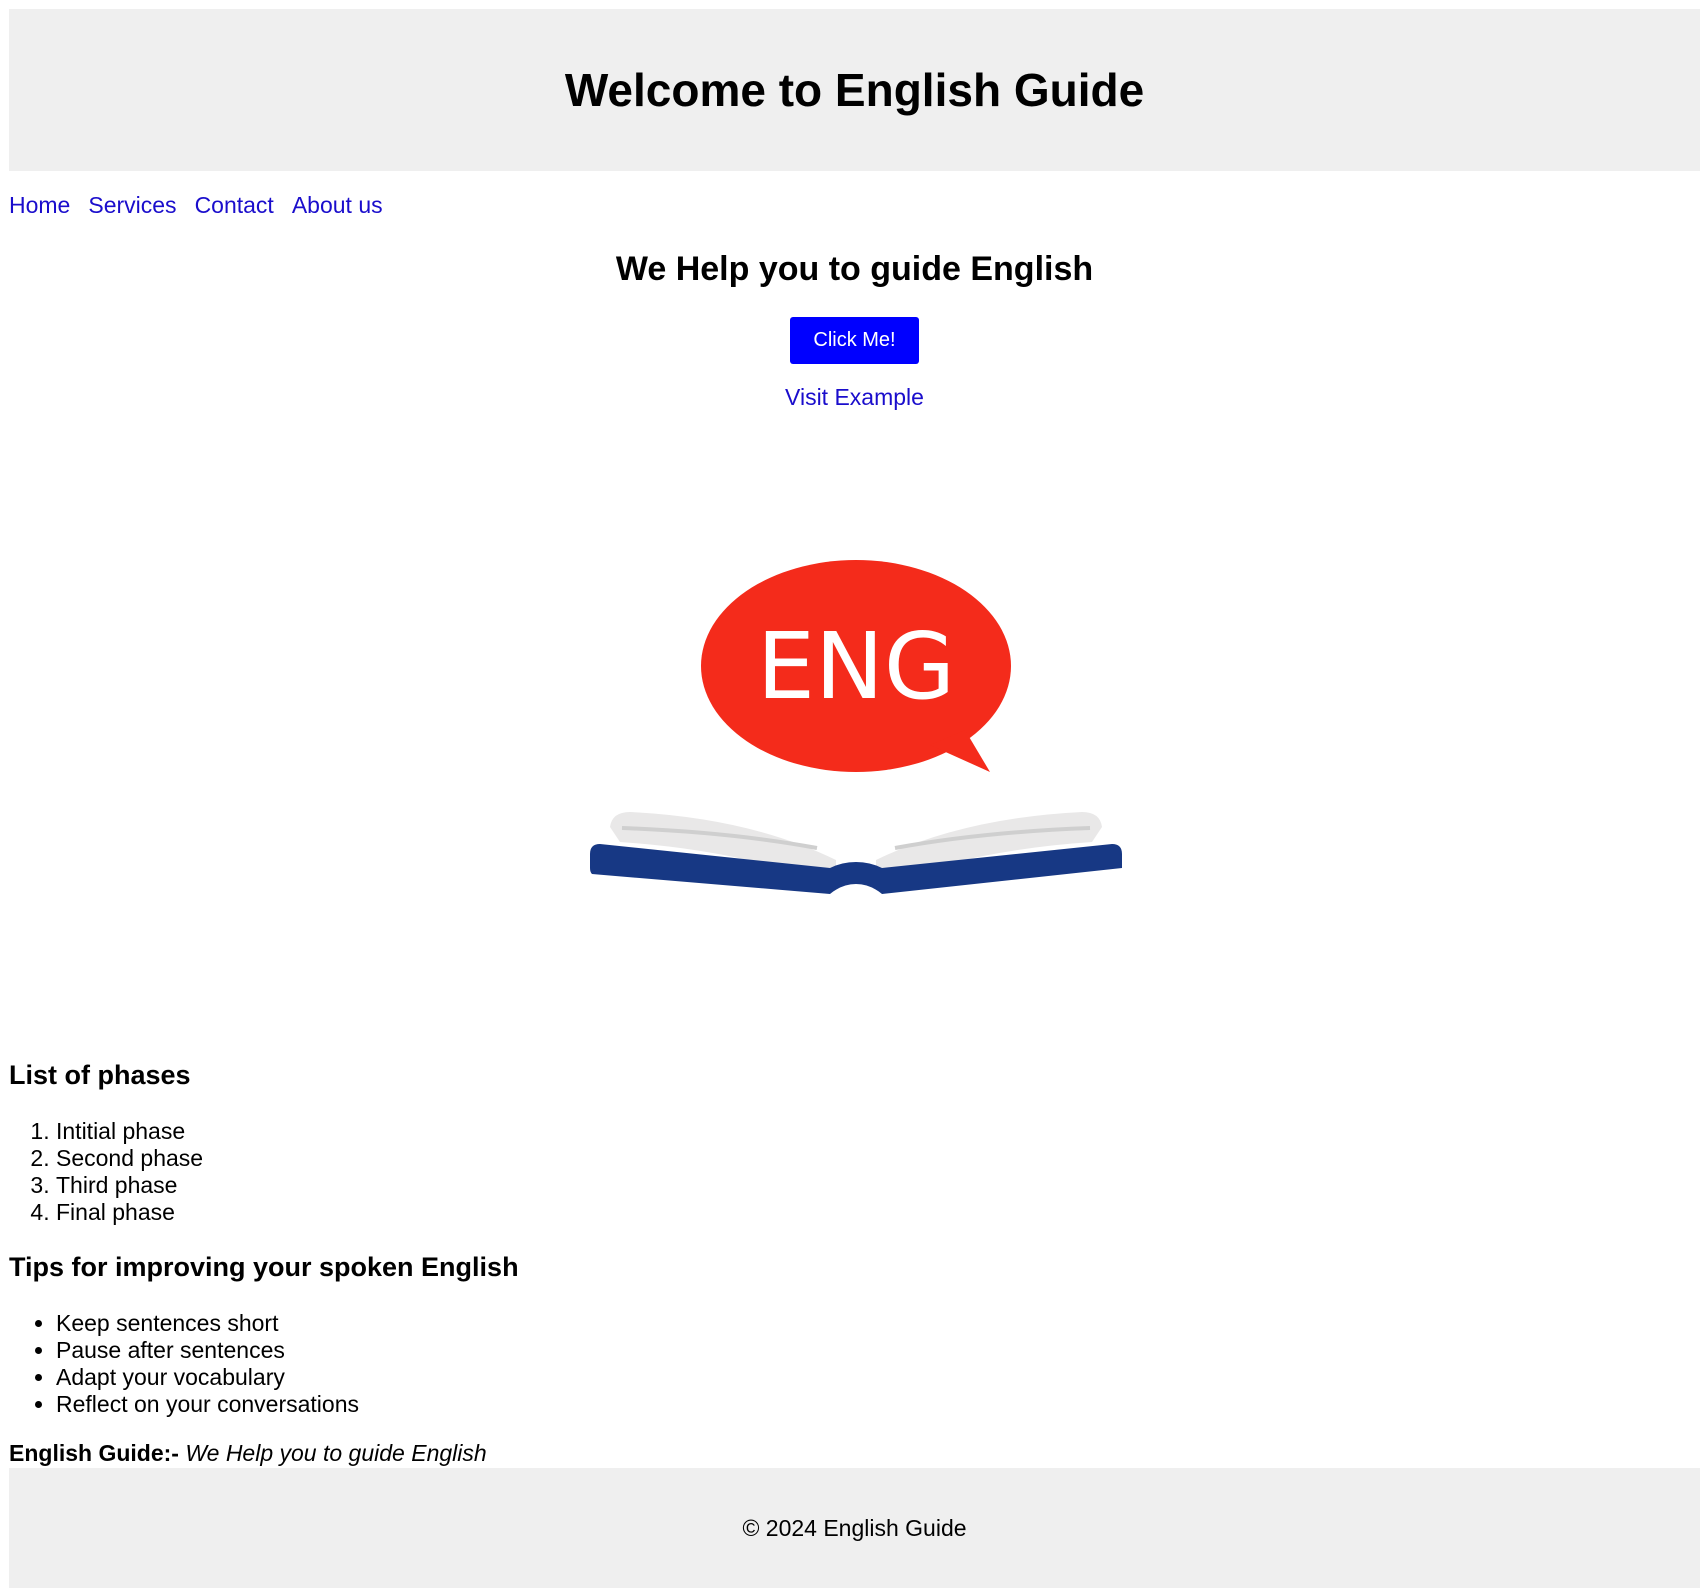 Image resolution: width=1700 pixels, height=1595 pixels. Describe the element at coordinates (129, 1131) in the screenshot. I see `list-item: Intitial phase` at that location.